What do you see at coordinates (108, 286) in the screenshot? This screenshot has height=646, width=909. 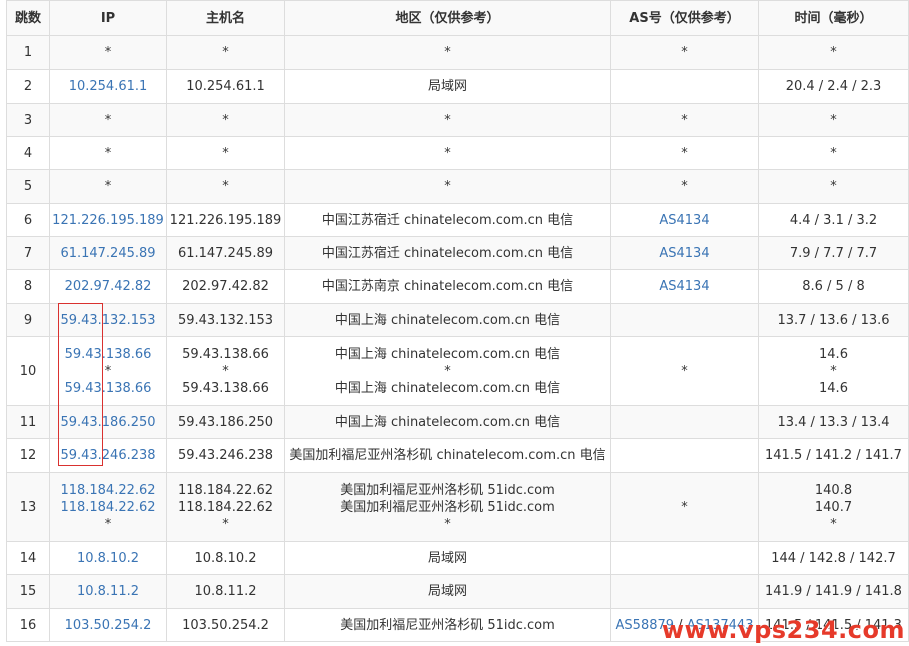 I see `ip-value: 202.97.42.82` at bounding box center [108, 286].